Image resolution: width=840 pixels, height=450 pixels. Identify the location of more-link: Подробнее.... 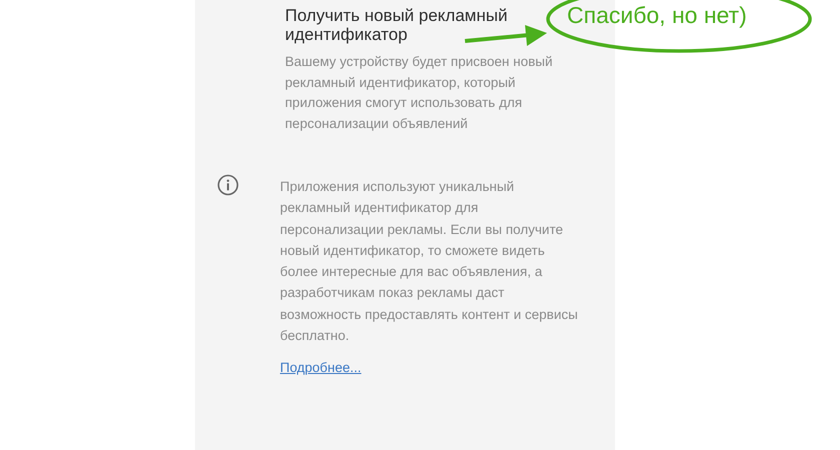
(321, 368).